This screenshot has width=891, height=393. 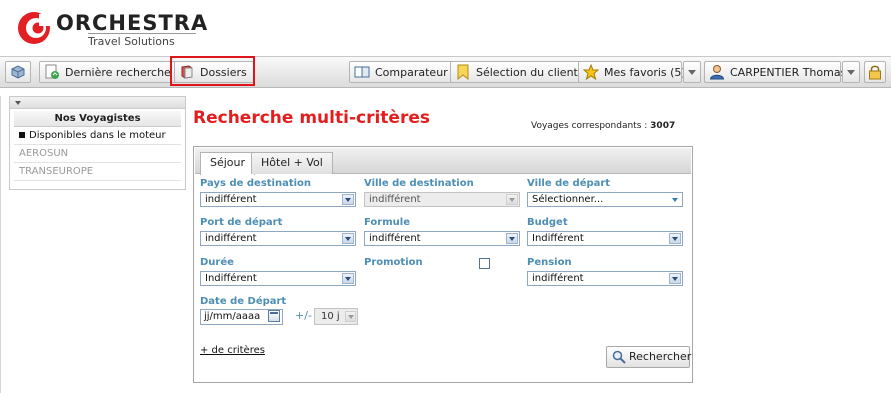 What do you see at coordinates (419, 183) in the screenshot?
I see `ville-destination-label: Ville de destination` at bounding box center [419, 183].